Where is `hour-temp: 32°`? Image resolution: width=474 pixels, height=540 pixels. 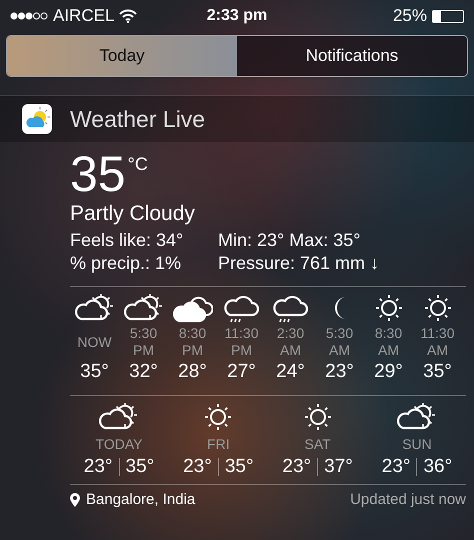
hour-temp: 32° is located at coordinates (143, 372).